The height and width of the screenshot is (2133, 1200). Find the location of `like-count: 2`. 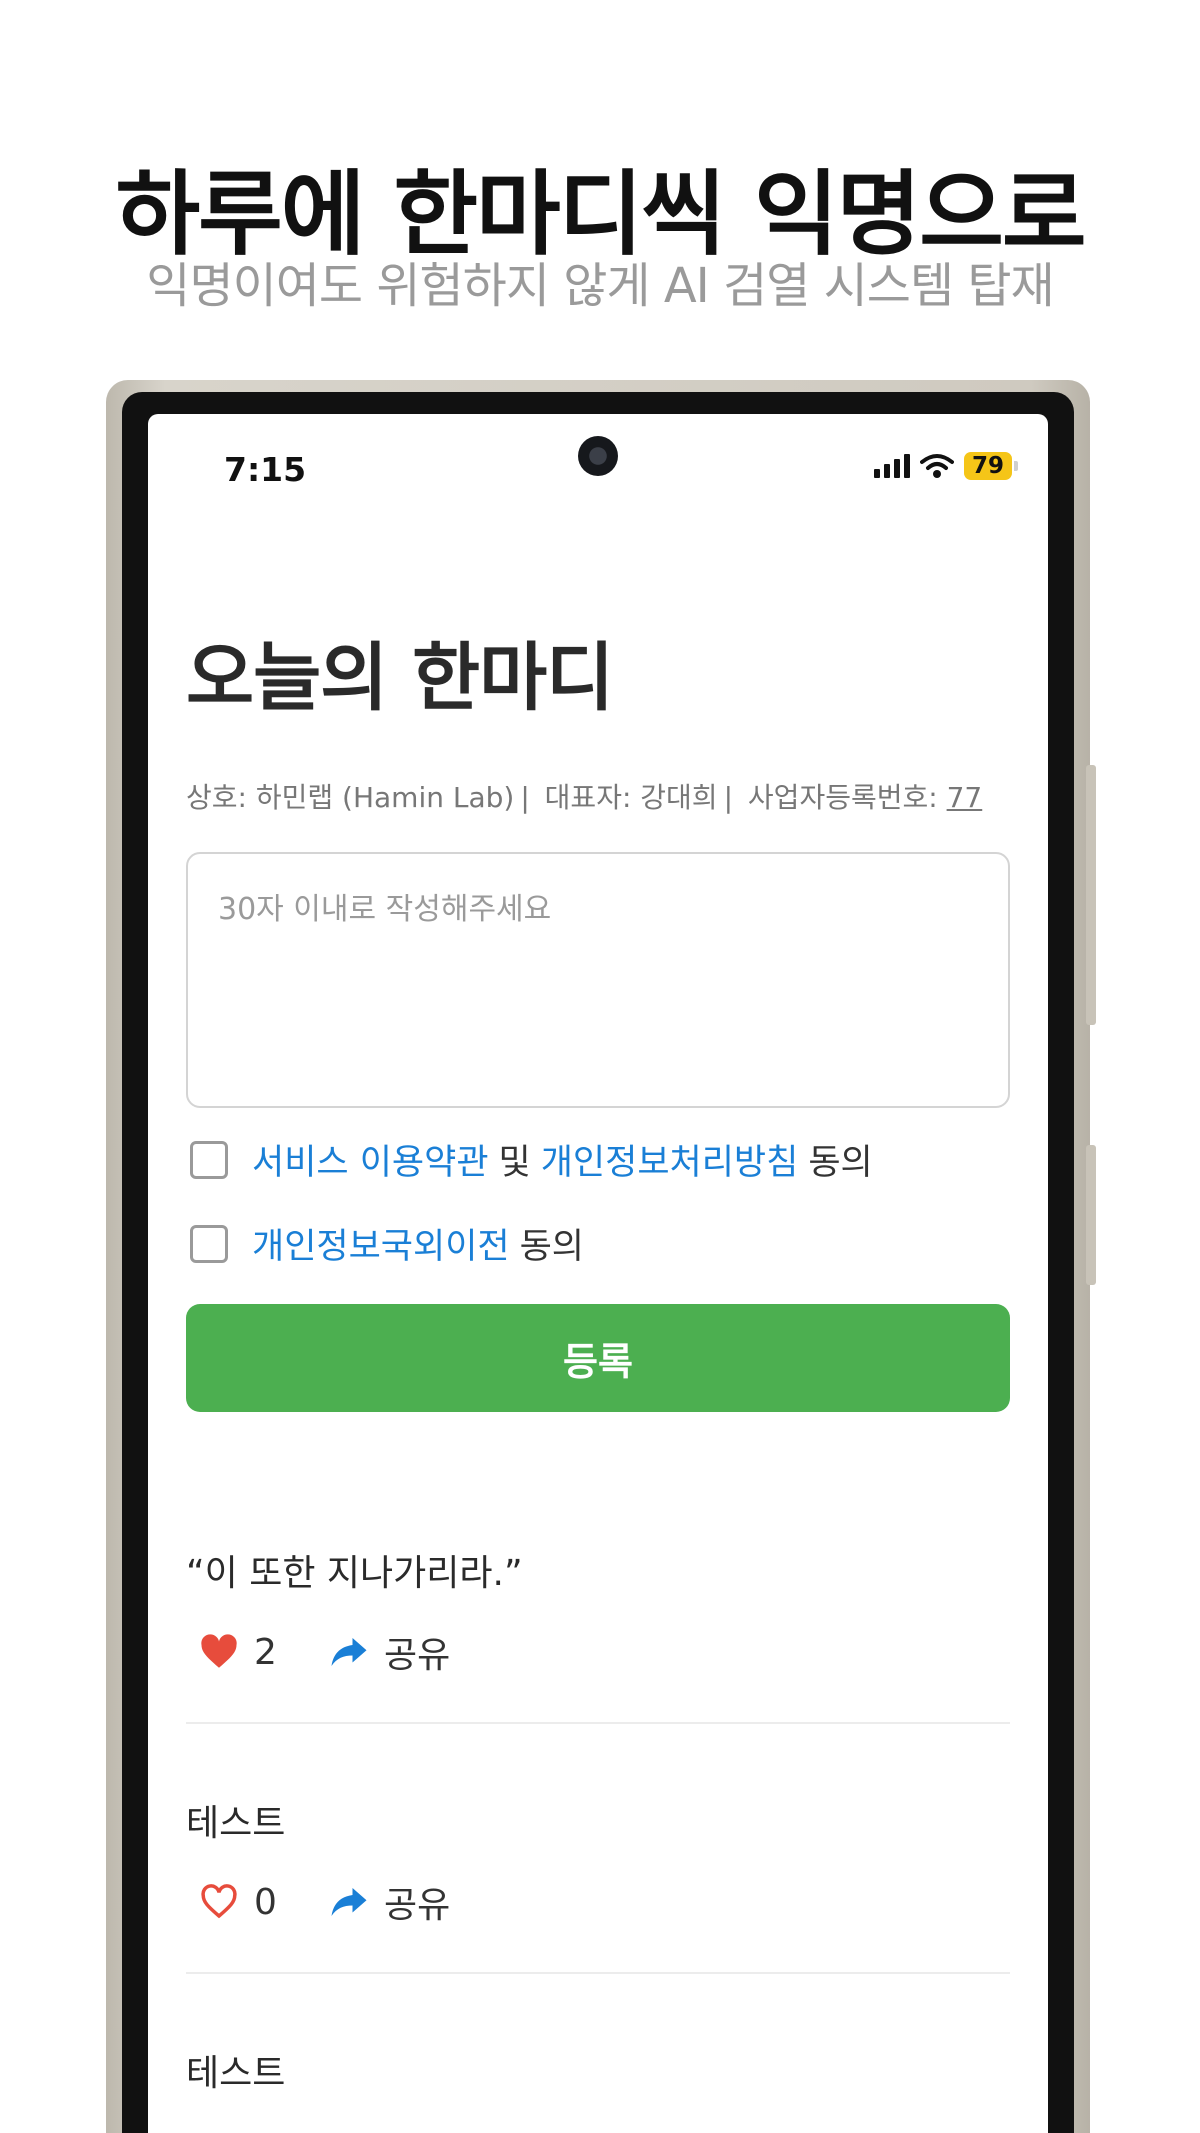

like-count: 2 is located at coordinates (265, 1652).